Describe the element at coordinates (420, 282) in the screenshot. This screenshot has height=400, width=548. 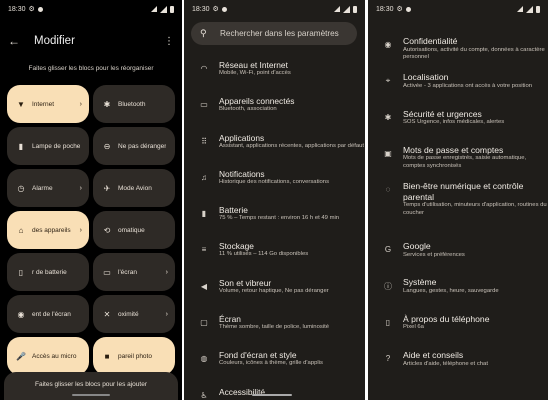
I see `settings-item-title: Système` at that location.